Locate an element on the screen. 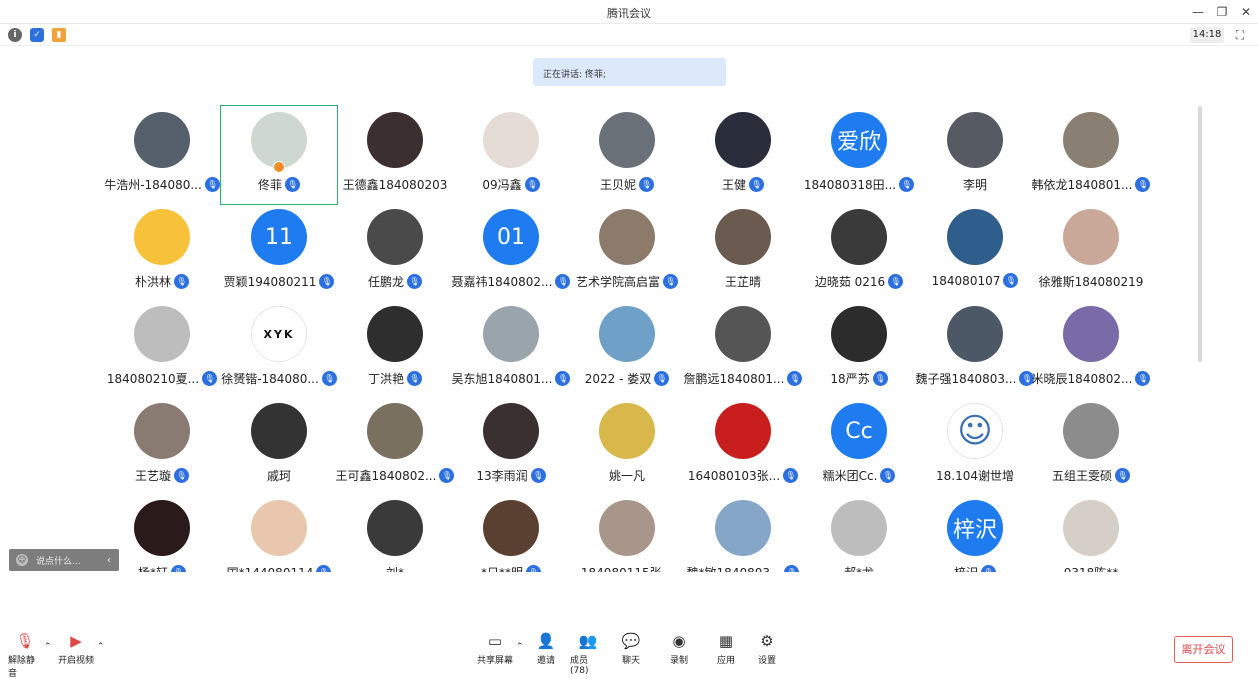 This screenshot has height=679, width=1258. video-options-chevron-icon: ⌃ is located at coordinates (101, 647).